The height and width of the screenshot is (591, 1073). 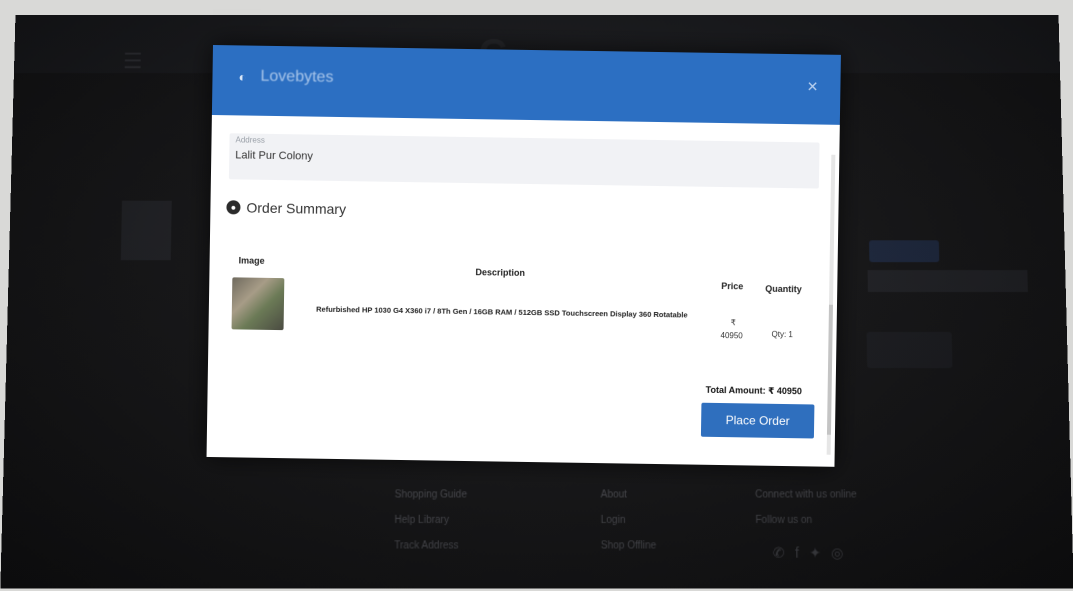 I want to click on order-summary-heading: ● Order Summary, so click(x=286, y=208).